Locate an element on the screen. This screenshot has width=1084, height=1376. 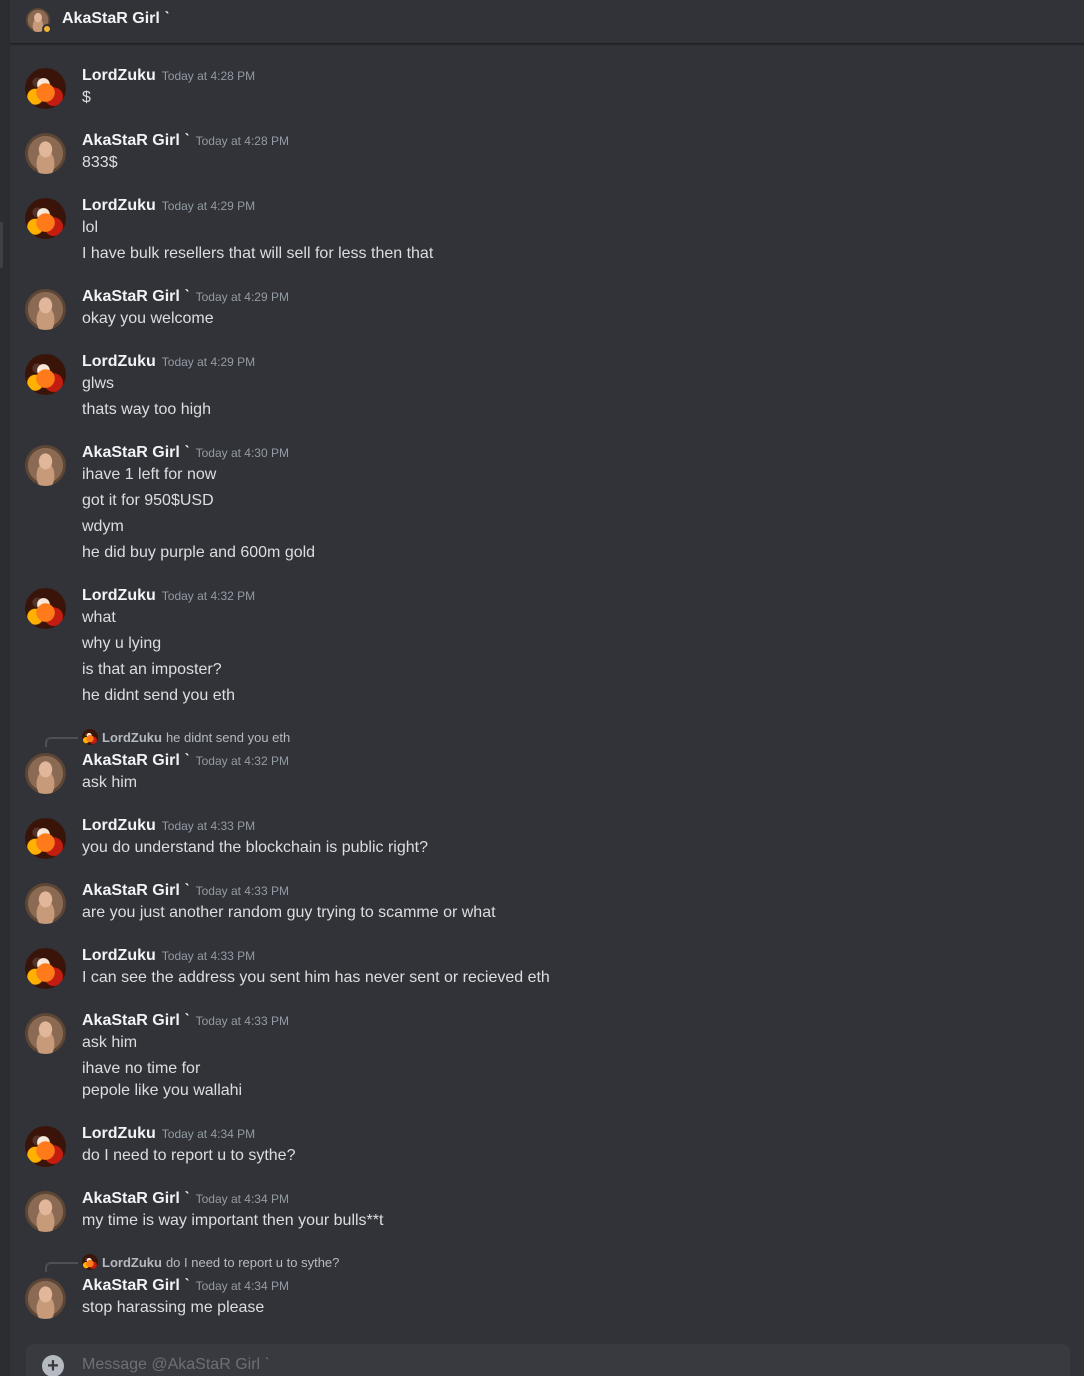
message-text: glws is located at coordinates (98, 383).